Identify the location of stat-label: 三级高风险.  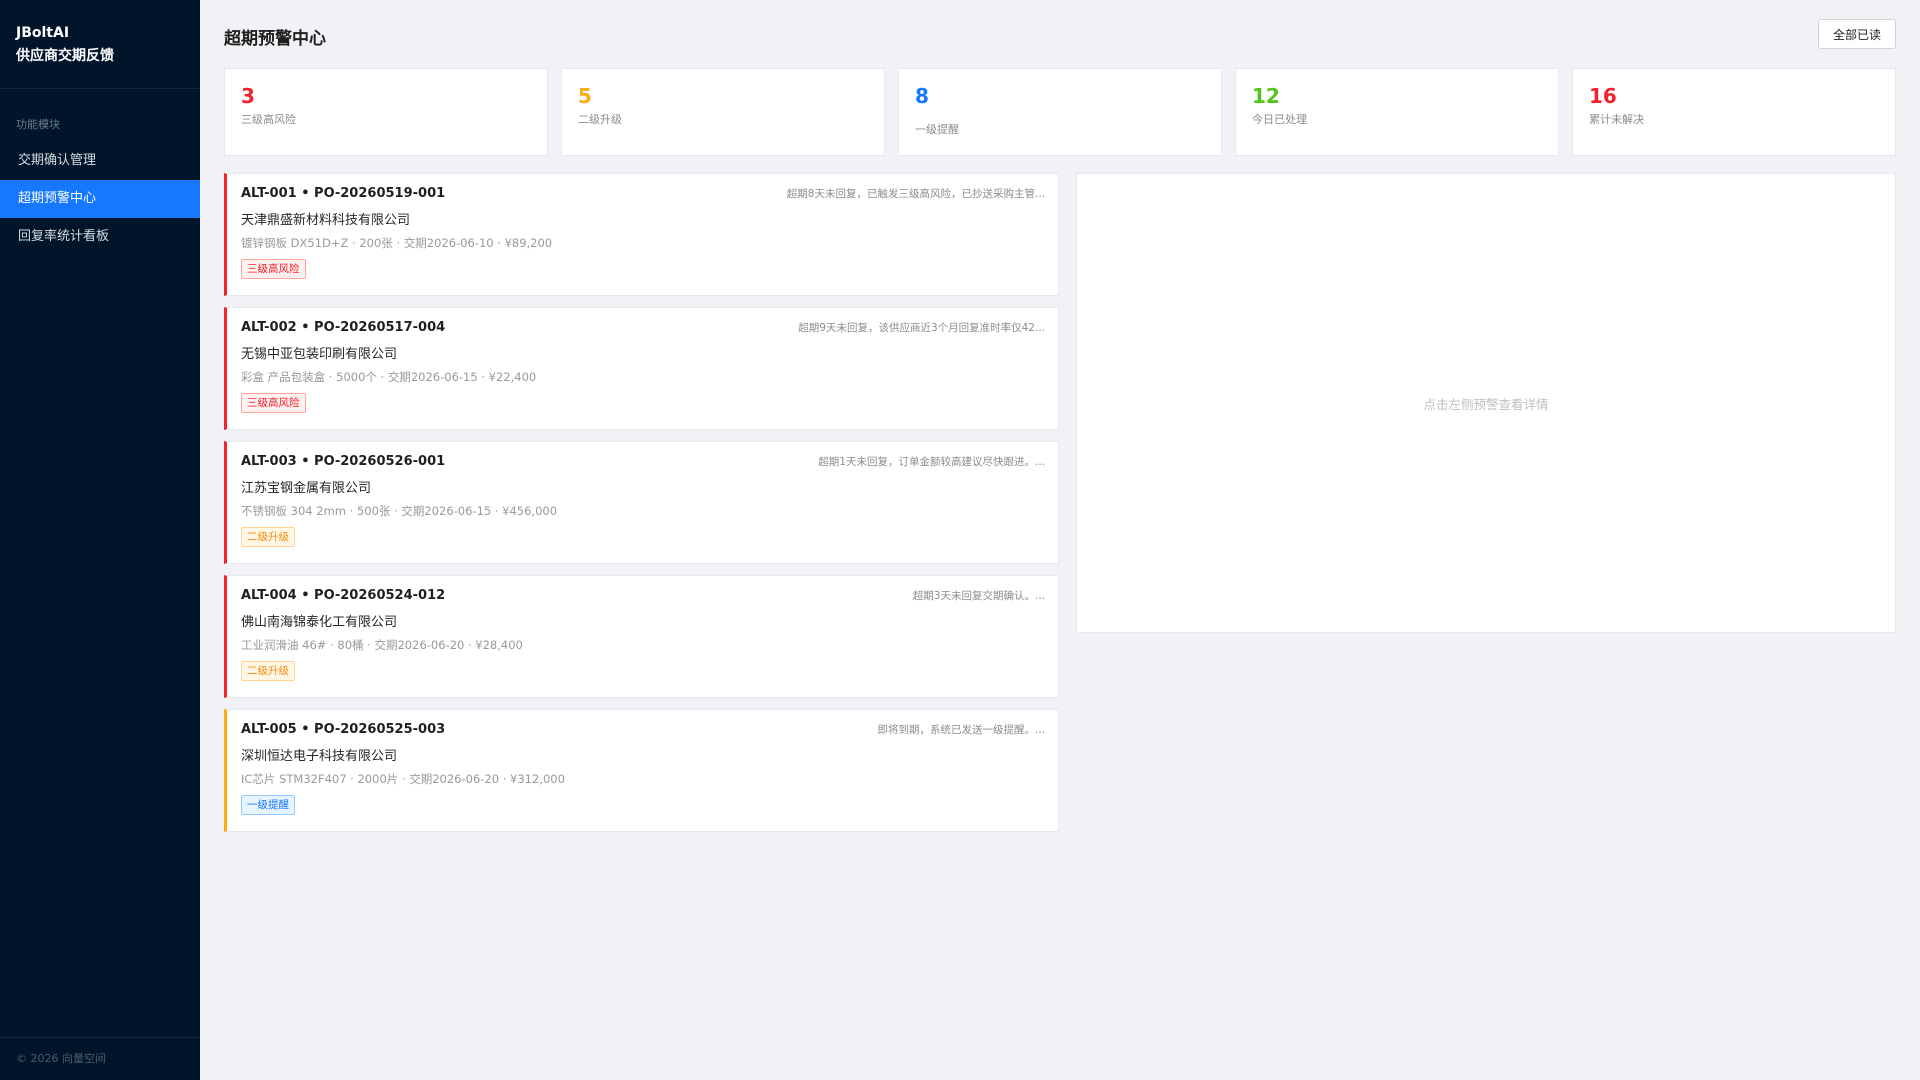
(268, 119).